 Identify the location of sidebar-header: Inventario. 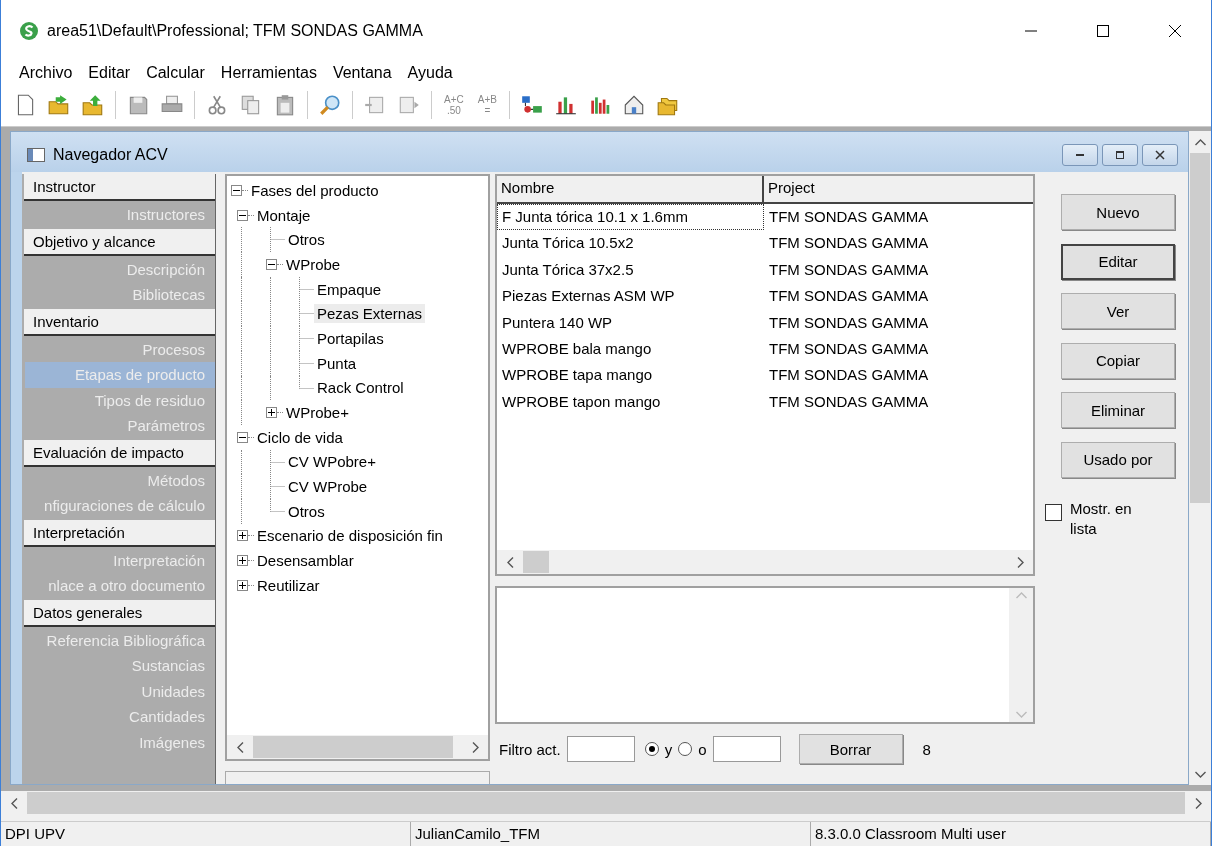
(119, 322).